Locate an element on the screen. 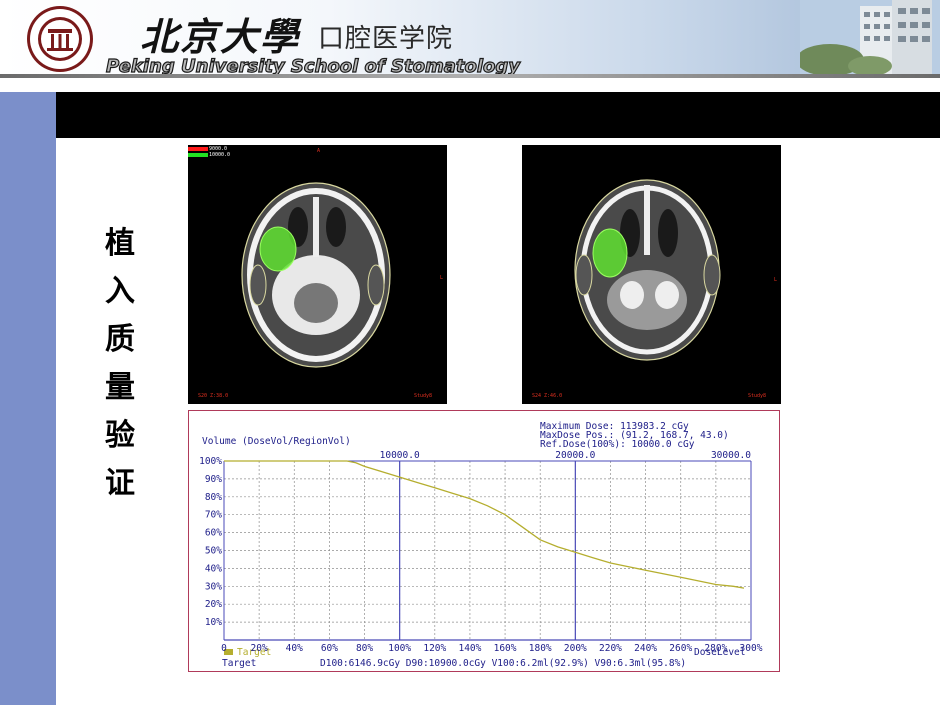 This screenshot has width=940, height=705. title-char: 植 is located at coordinates (120, 243).